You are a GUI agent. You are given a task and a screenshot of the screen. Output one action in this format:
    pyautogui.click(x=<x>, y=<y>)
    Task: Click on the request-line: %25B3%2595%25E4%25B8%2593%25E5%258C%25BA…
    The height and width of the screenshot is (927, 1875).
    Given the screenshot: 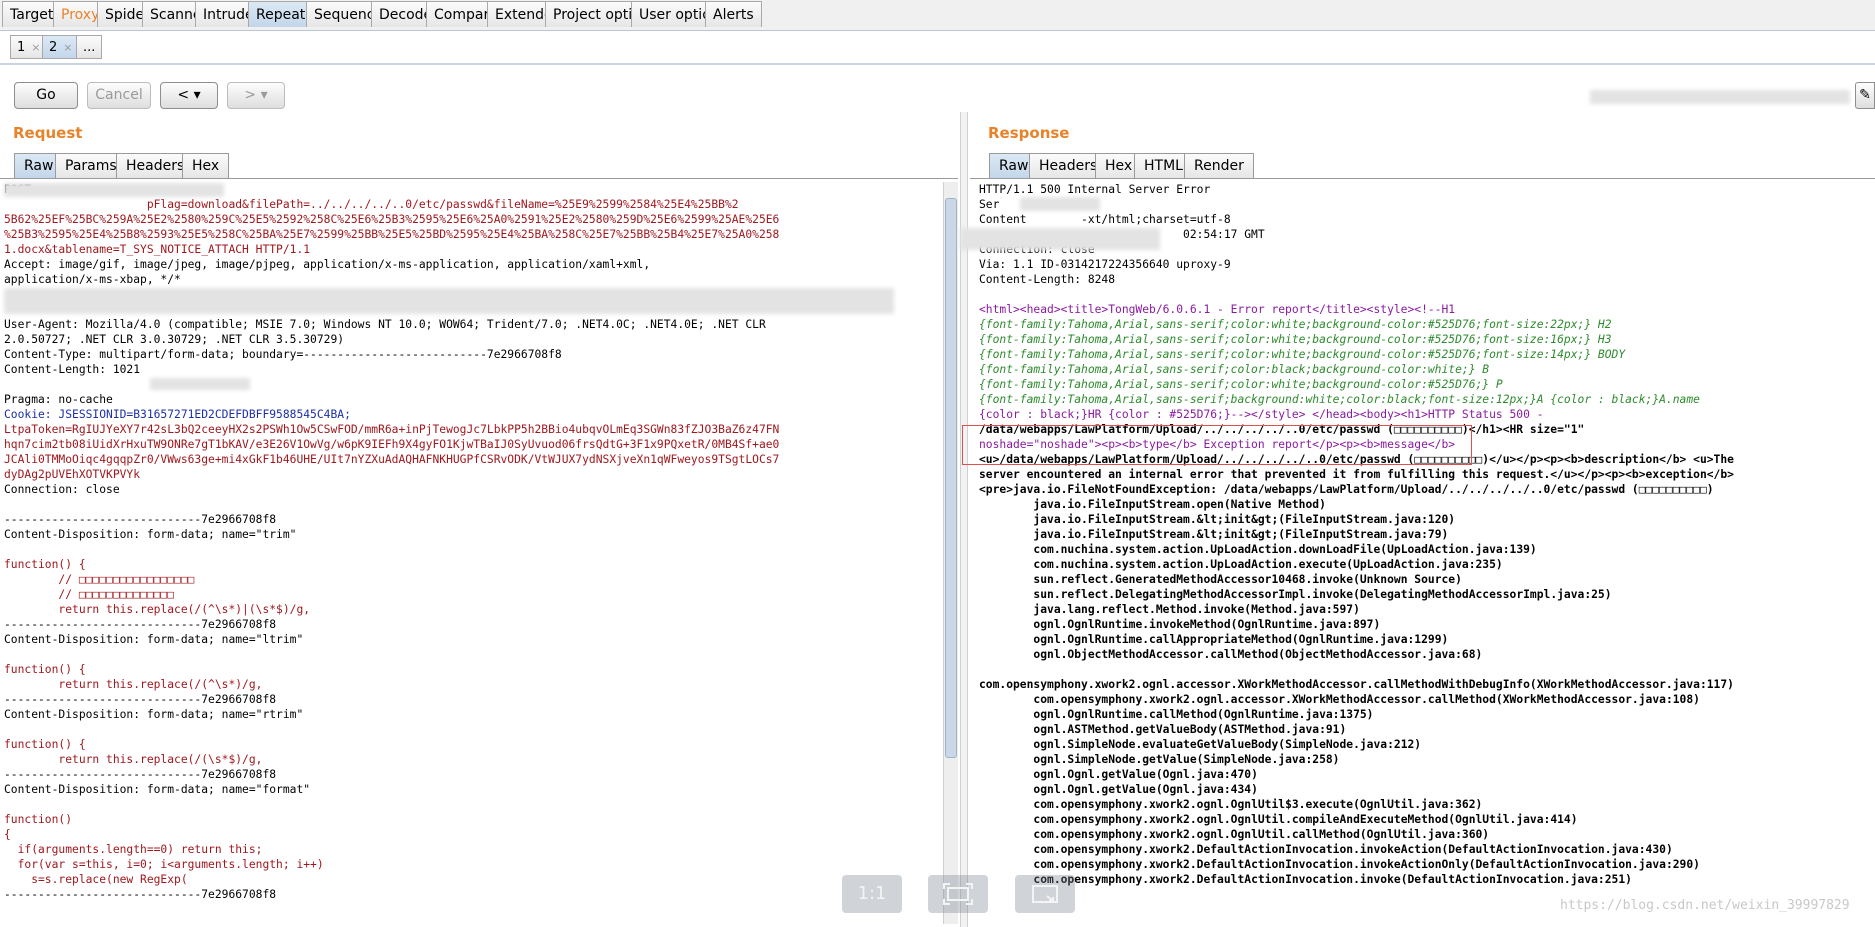 What is the action you would take?
    pyautogui.click(x=392, y=234)
    